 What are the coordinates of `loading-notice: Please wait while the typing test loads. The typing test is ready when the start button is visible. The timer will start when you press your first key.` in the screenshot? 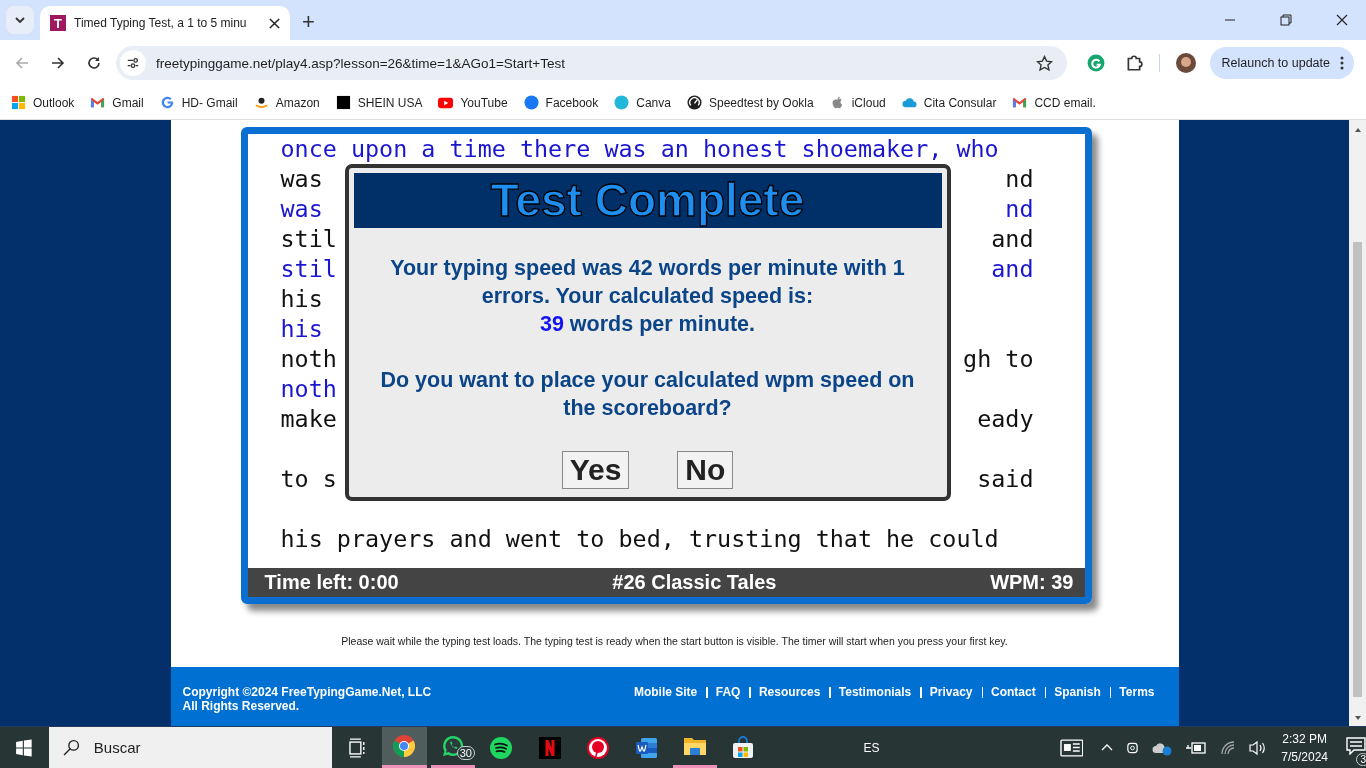 It's located at (674, 642).